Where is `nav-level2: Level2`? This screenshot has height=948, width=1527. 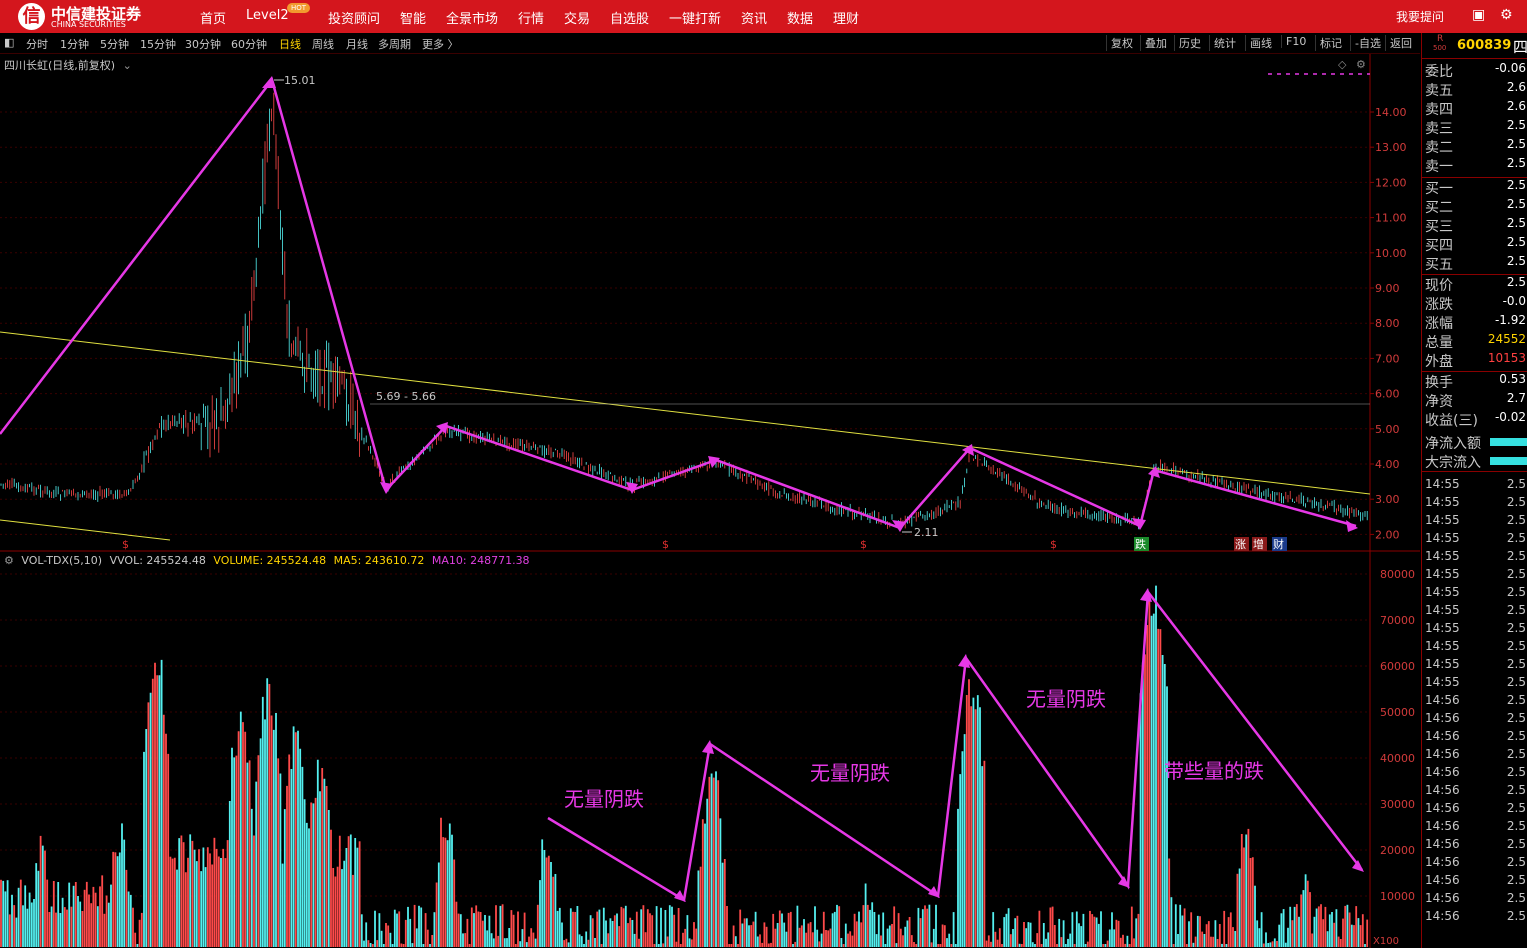
nav-level2: Level2 is located at coordinates (267, 15).